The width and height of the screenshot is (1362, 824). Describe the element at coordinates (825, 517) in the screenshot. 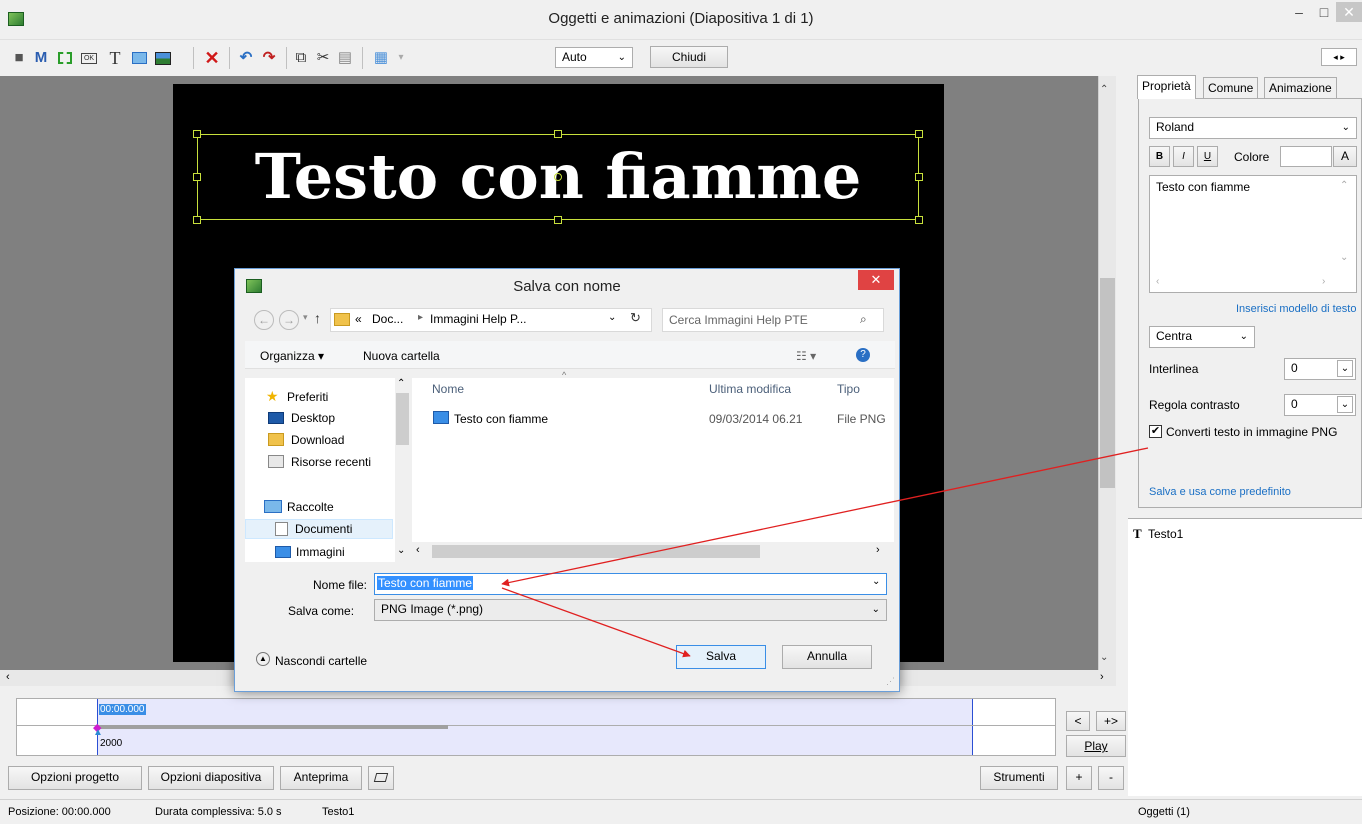

I see `arrow-to-filename` at that location.